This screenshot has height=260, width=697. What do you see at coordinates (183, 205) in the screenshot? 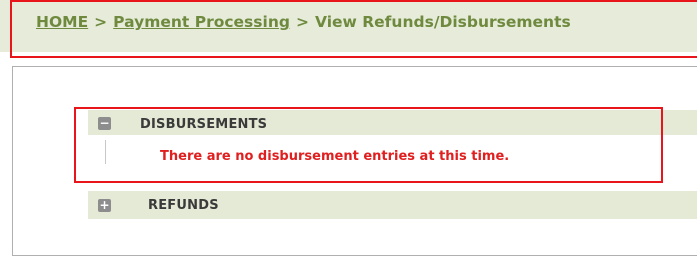
I see `refunds-section-title: REFUNDS` at bounding box center [183, 205].